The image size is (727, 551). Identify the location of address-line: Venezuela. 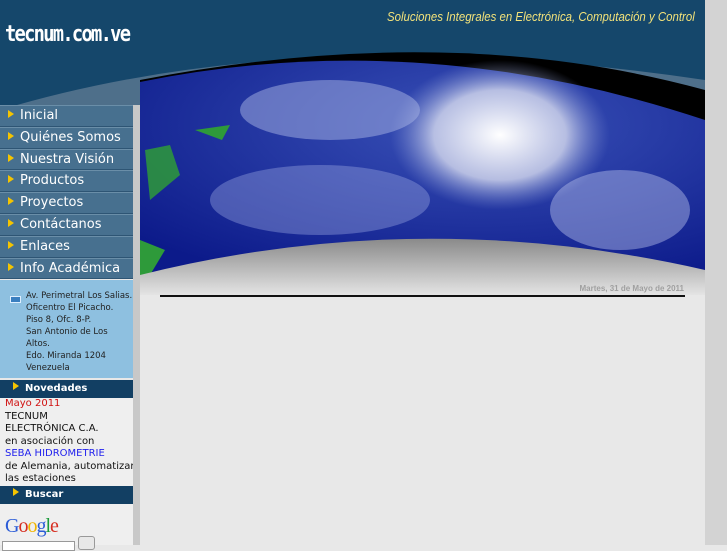
(48, 368).